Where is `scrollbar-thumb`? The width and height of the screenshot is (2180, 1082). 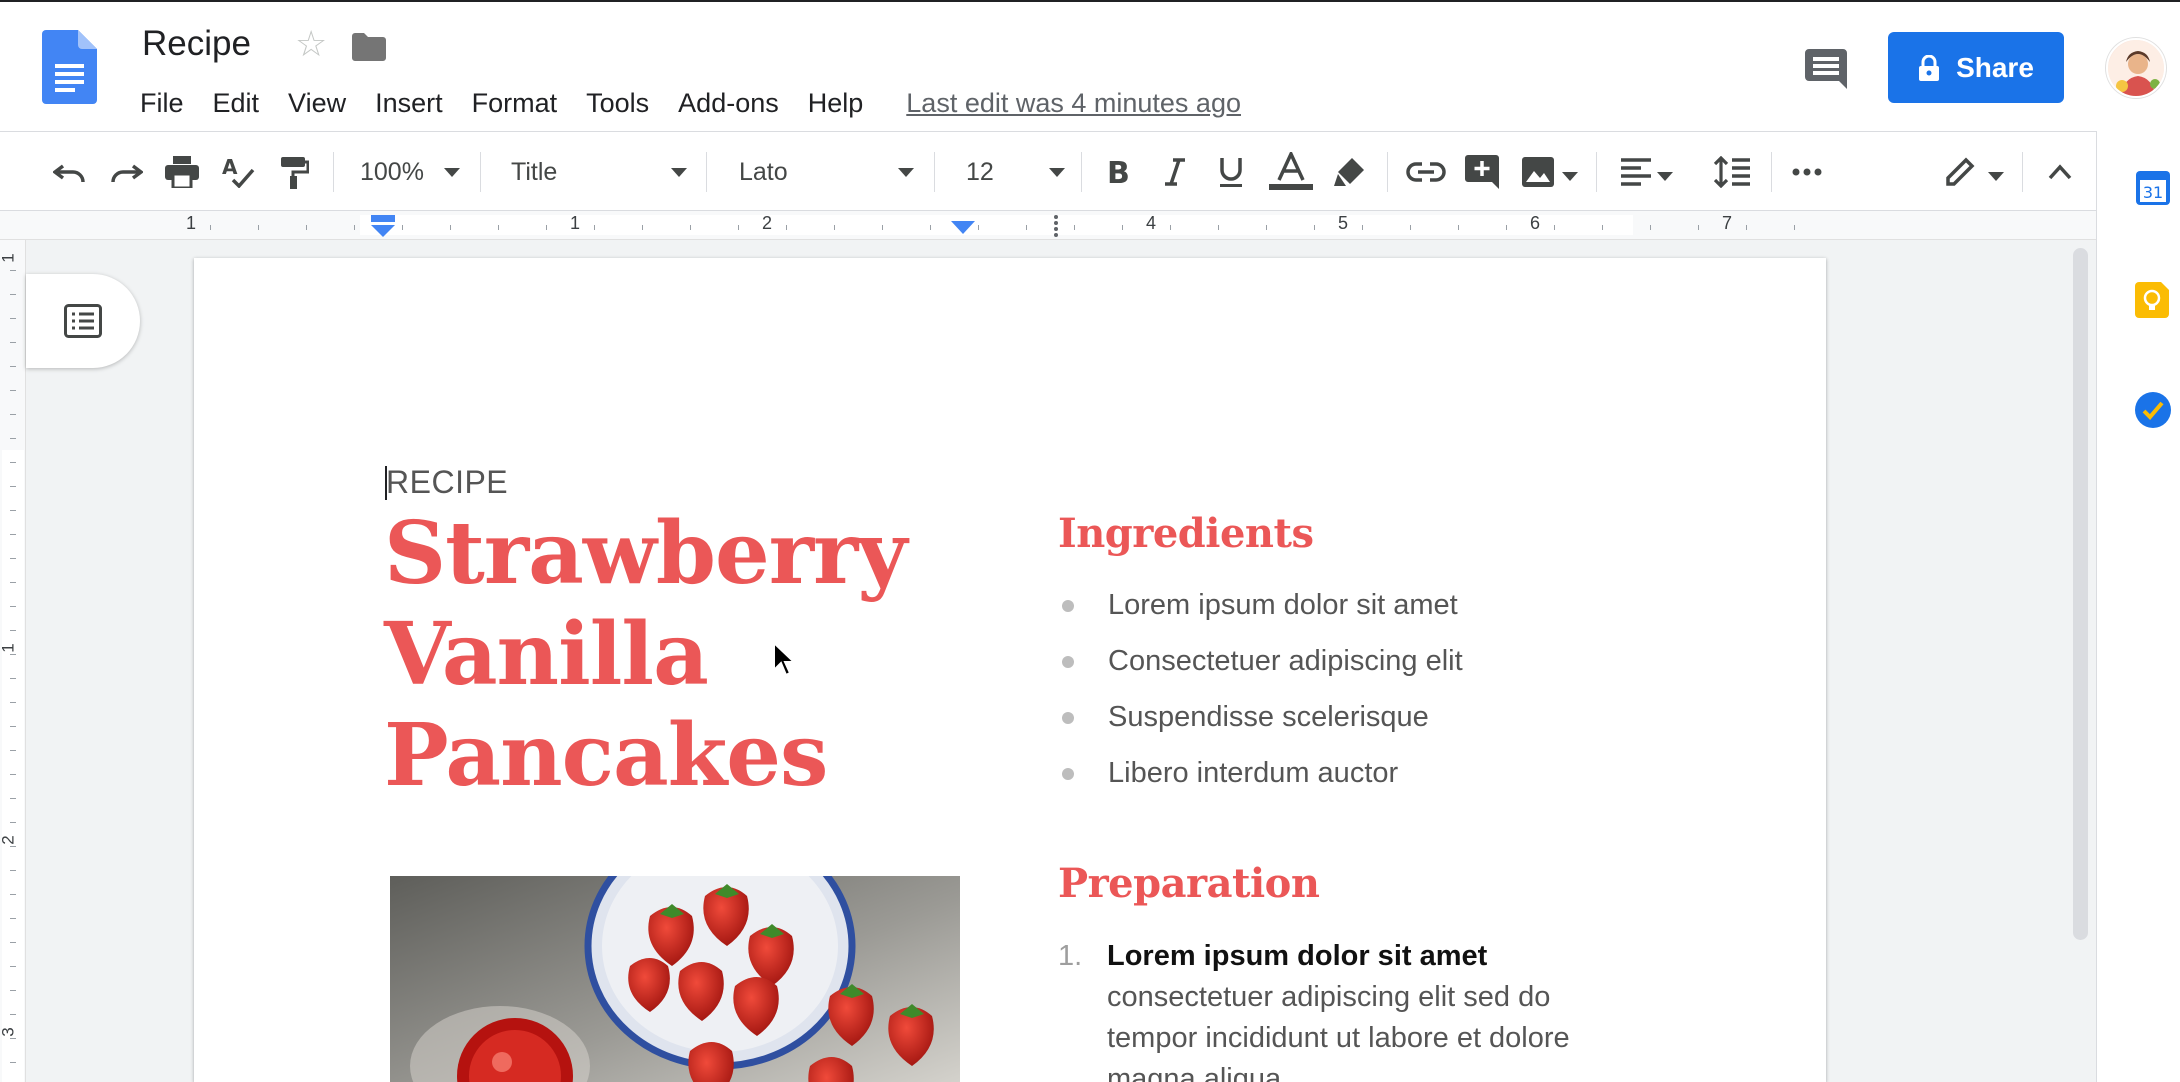 scrollbar-thumb is located at coordinates (2080, 594).